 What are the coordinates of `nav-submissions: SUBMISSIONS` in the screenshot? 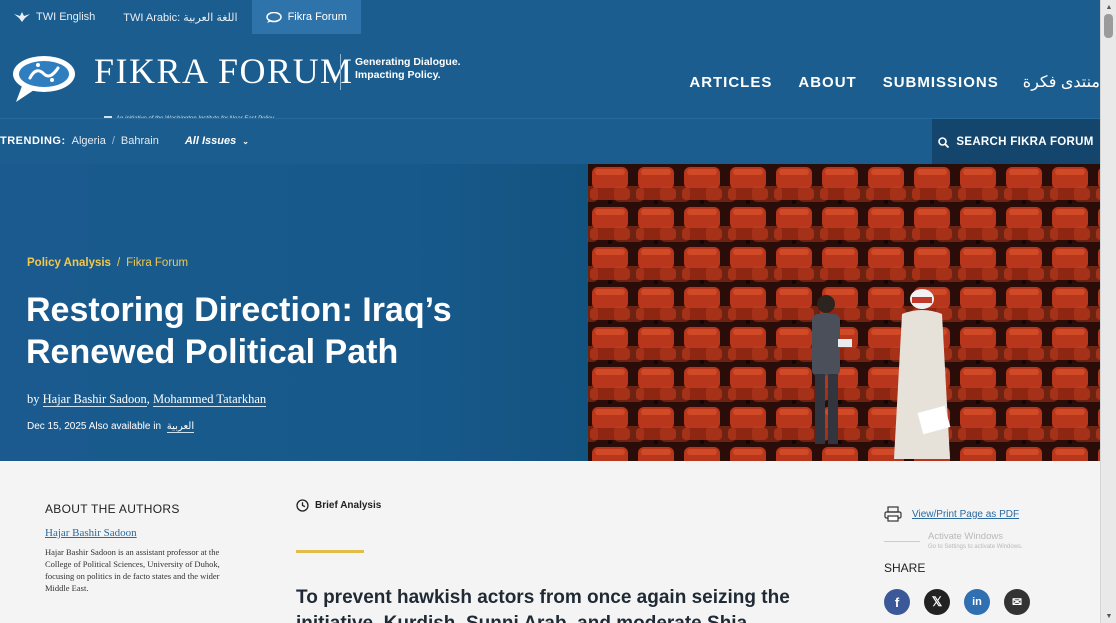 It's located at (941, 82).